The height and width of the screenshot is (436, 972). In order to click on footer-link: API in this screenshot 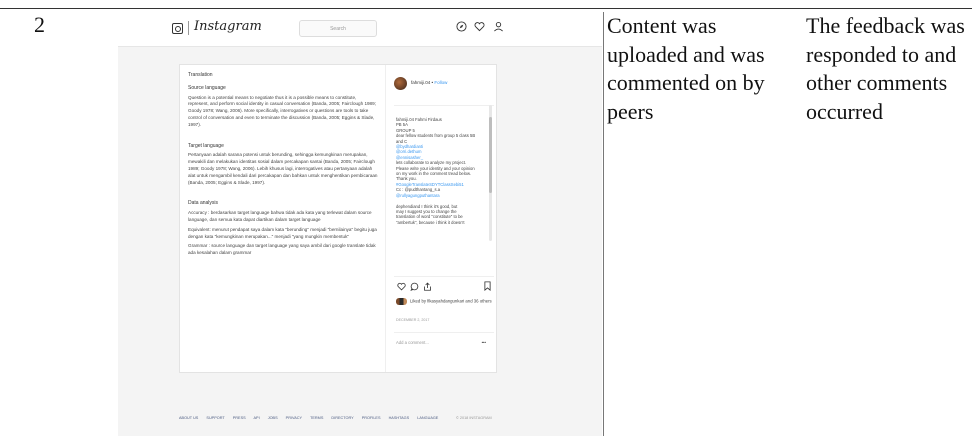, I will do `click(257, 418)`.